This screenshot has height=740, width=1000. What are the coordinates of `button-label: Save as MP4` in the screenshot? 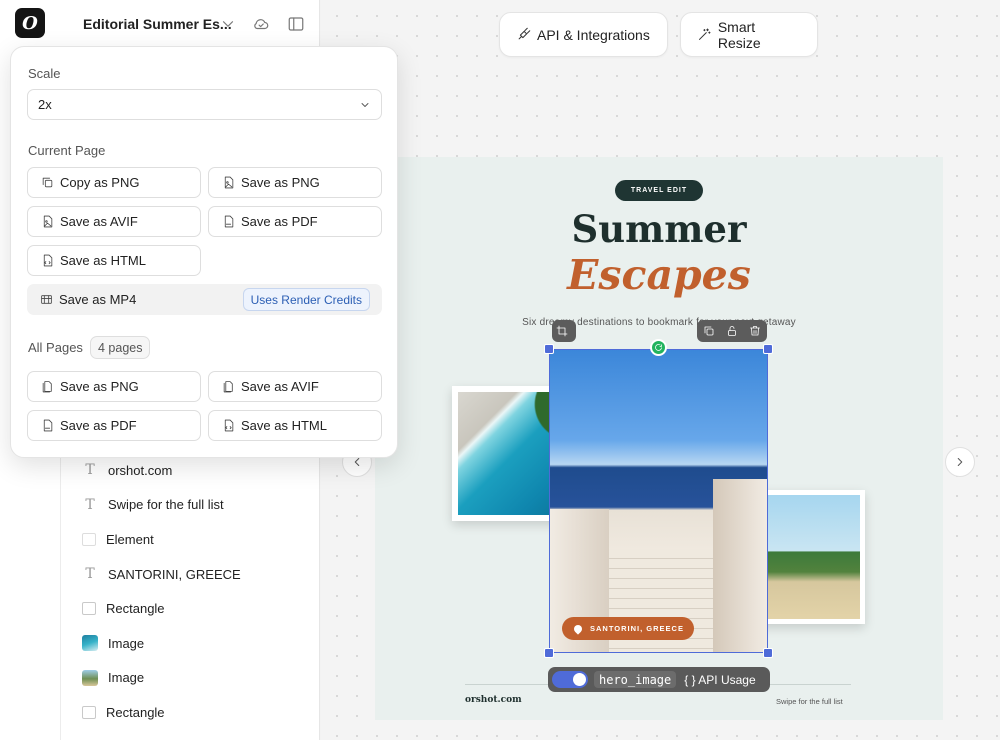 It's located at (98, 299).